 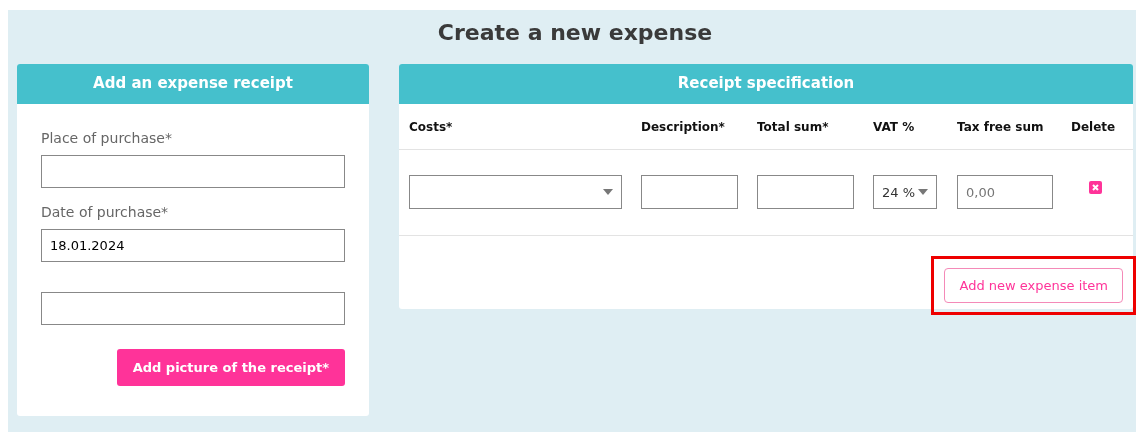 I want to click on column-header: Costs*, so click(x=431, y=127).